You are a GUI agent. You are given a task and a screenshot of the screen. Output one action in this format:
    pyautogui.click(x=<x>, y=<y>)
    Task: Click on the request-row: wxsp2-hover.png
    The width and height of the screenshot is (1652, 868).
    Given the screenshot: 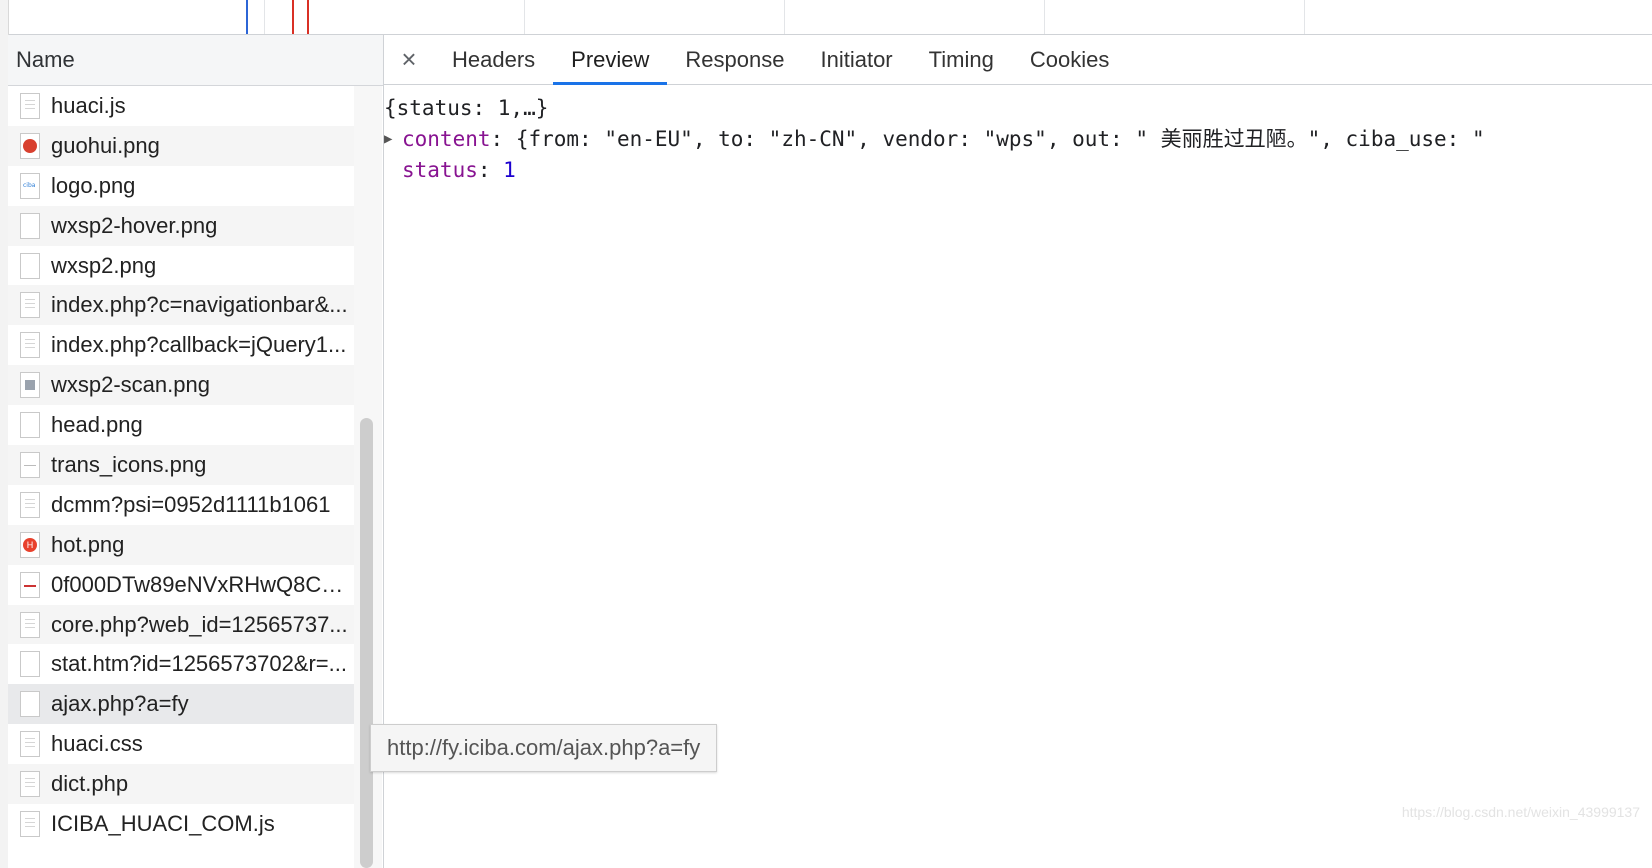 What is the action you would take?
    pyautogui.click(x=181, y=225)
    